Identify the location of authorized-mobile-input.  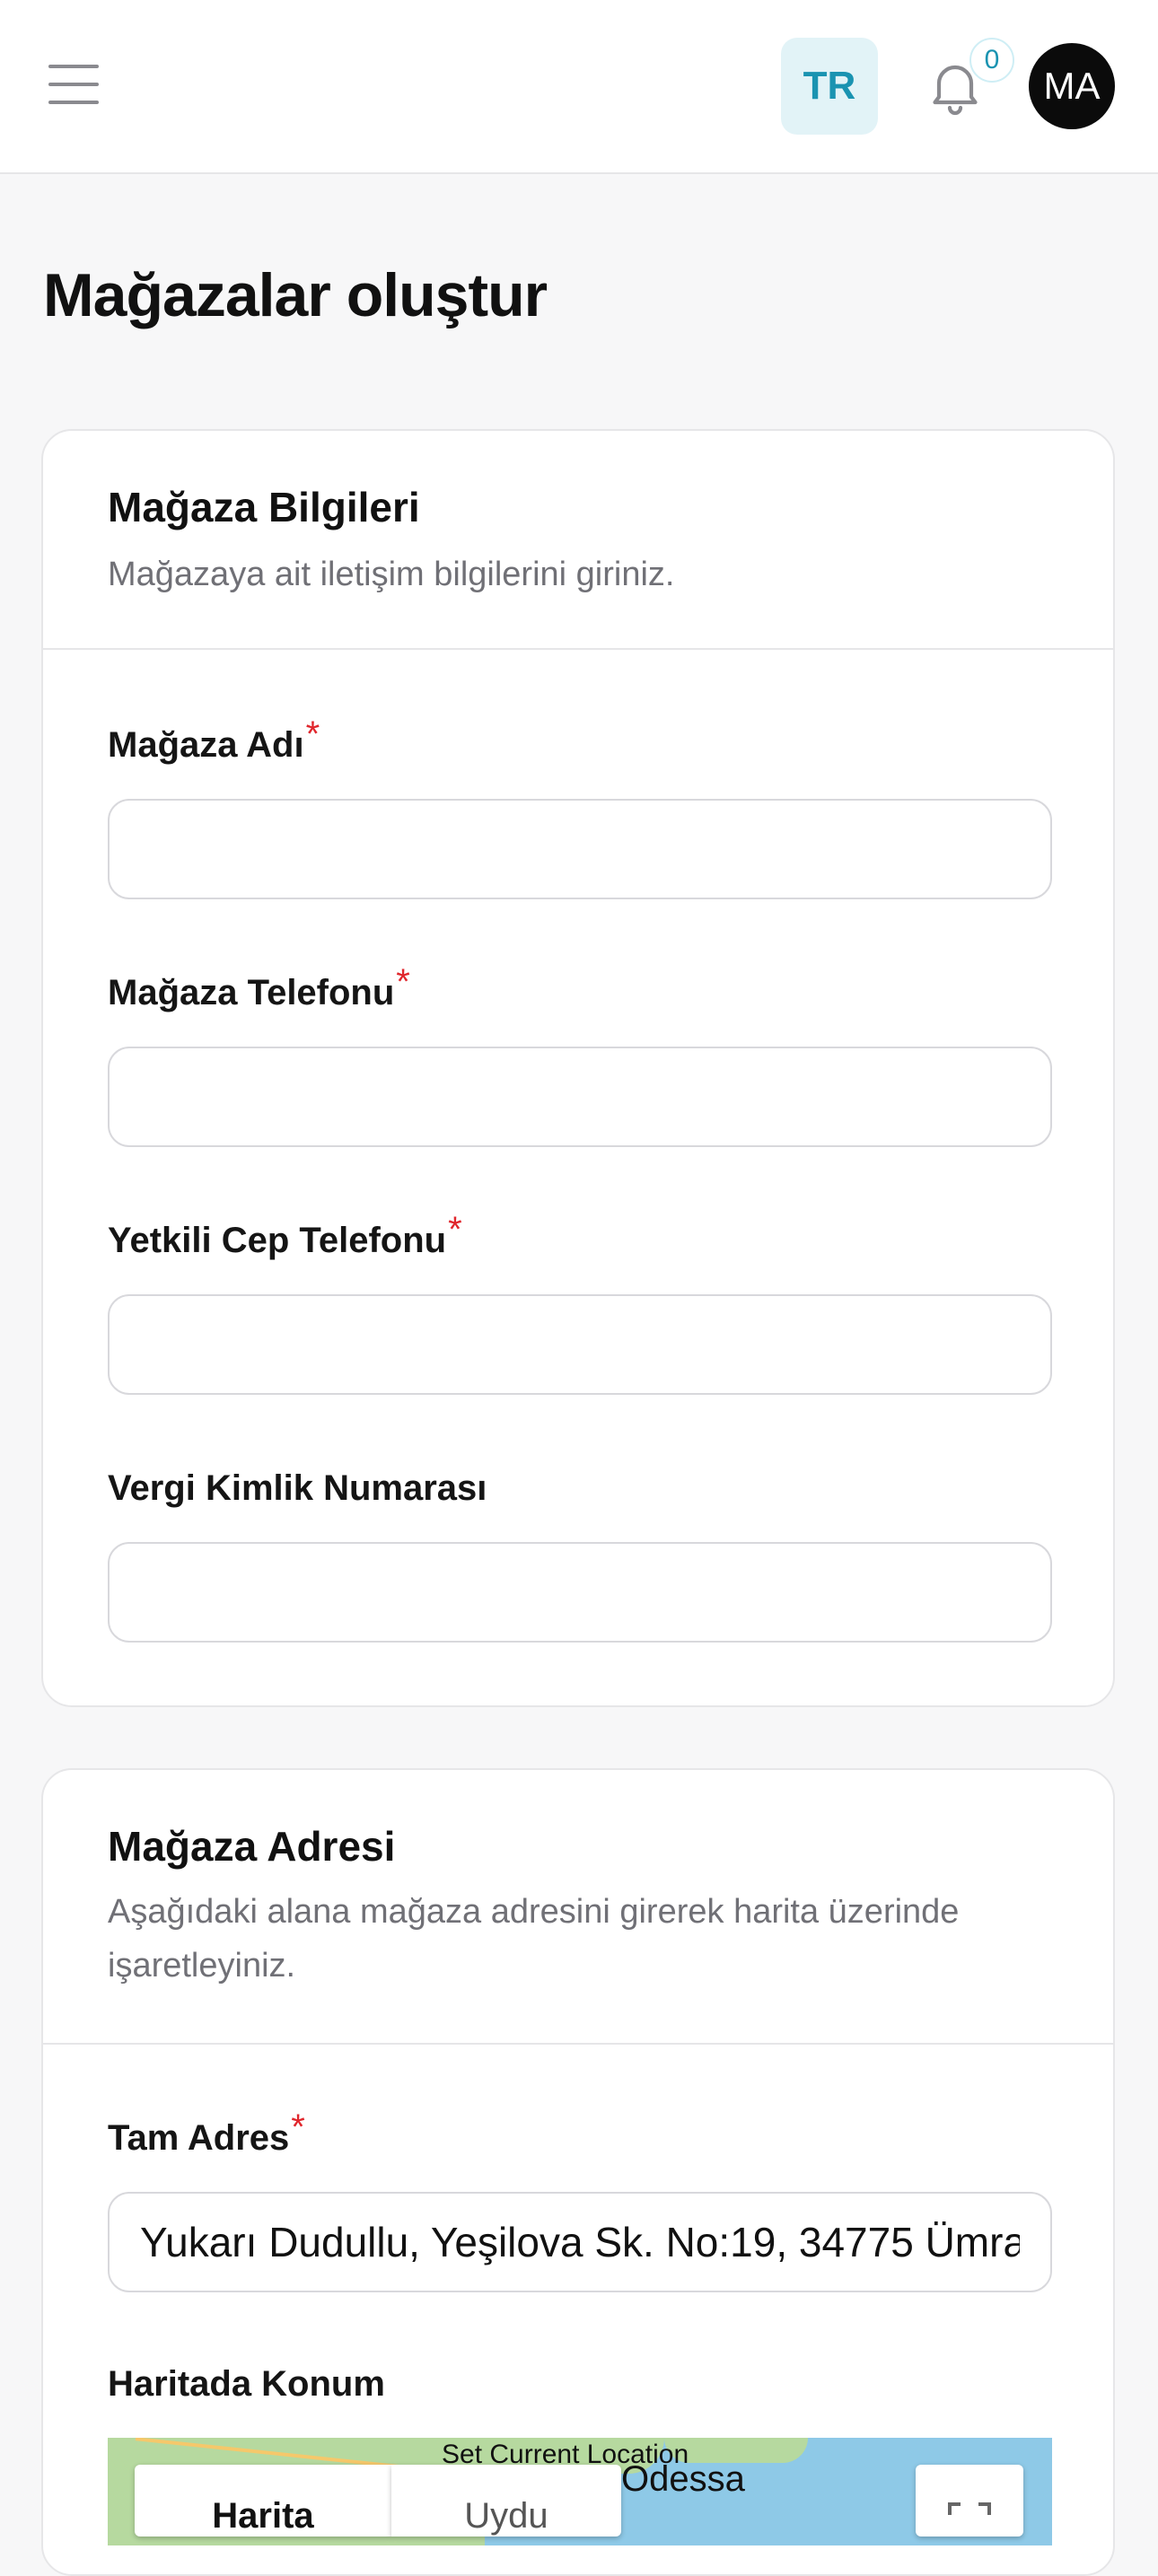
(580, 1344).